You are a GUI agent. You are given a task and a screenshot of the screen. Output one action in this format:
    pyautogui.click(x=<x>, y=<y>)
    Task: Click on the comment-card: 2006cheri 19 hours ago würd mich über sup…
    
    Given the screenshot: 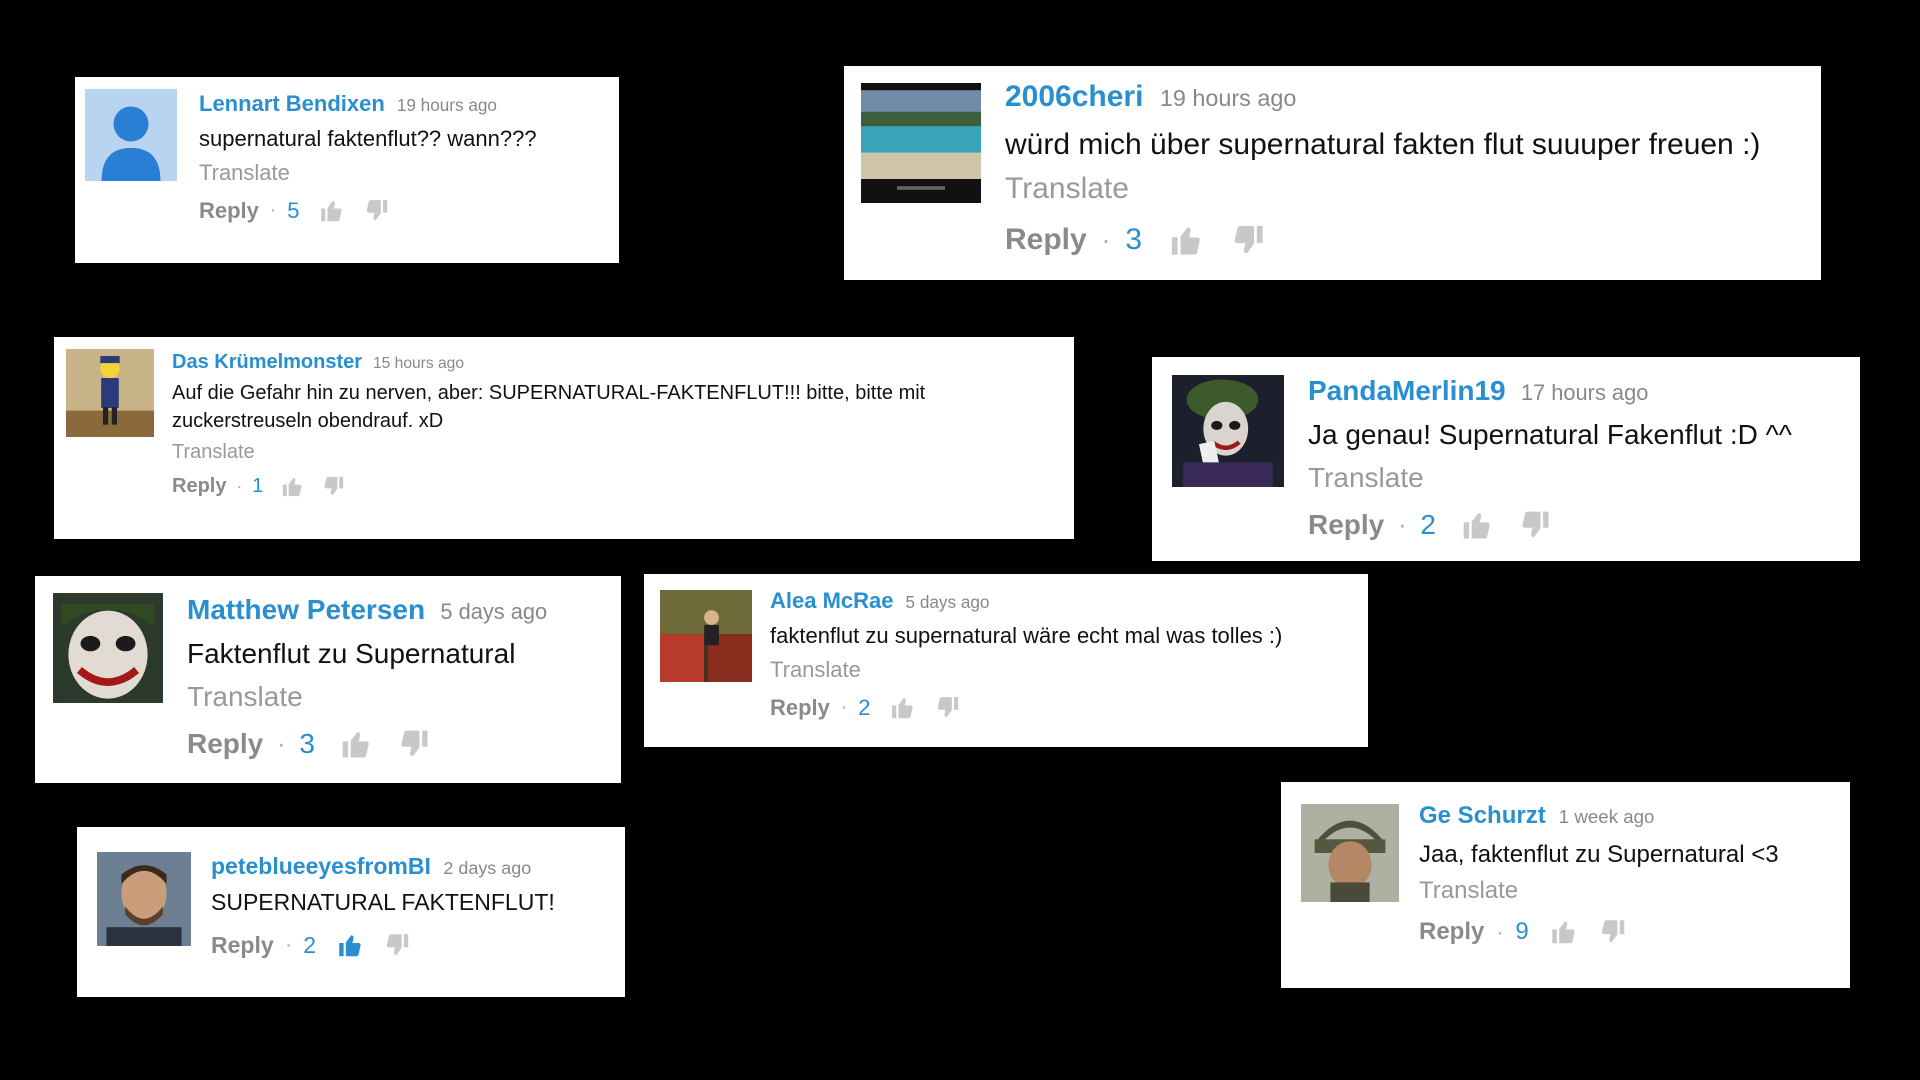 What is the action you would take?
    pyautogui.click(x=1332, y=173)
    